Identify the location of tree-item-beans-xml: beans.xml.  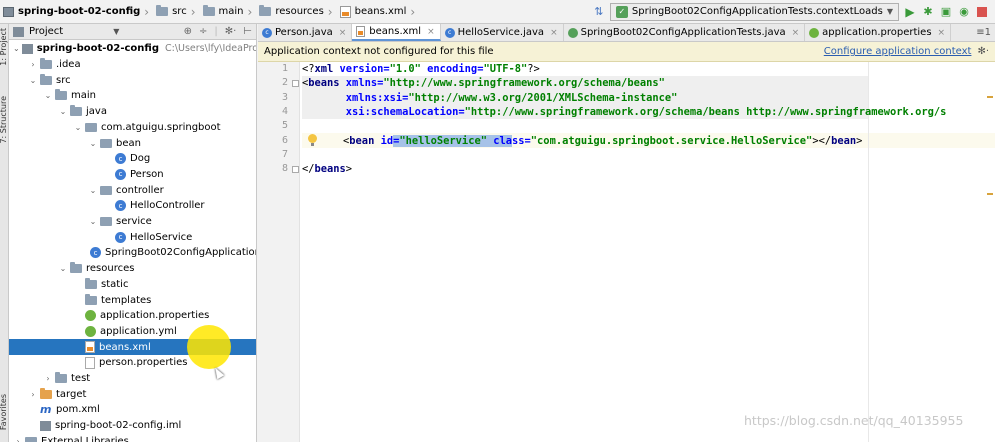
(132, 347).